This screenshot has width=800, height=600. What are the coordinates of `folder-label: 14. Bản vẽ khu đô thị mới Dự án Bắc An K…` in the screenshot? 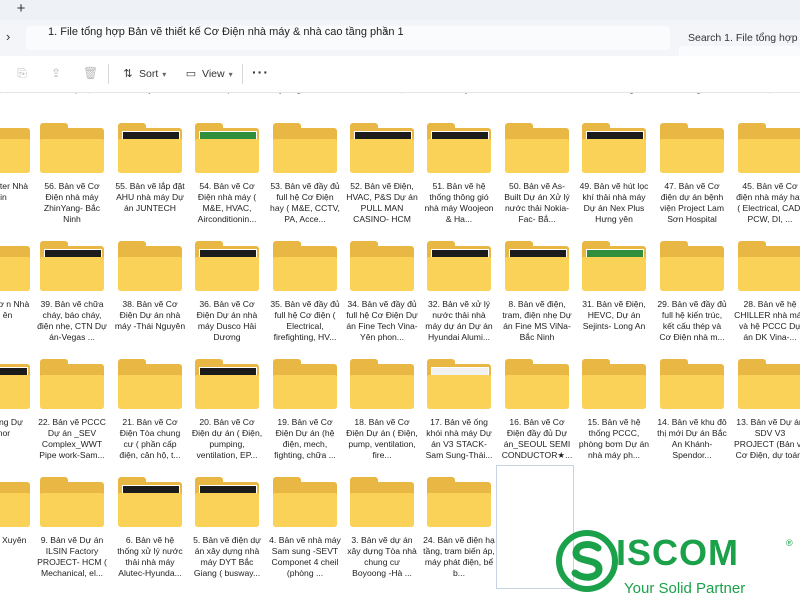 It's located at (692, 438).